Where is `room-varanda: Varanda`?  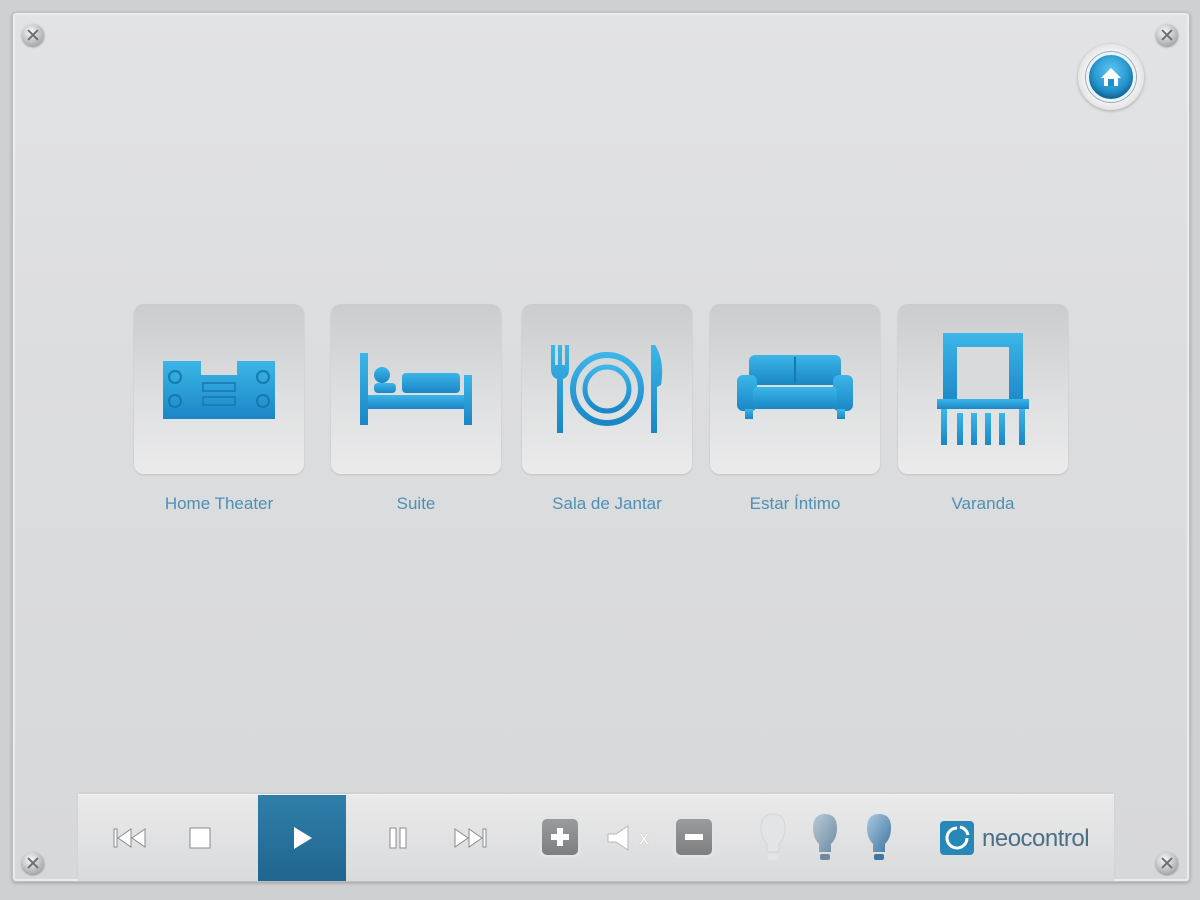
room-varanda: Varanda is located at coordinates (983, 409).